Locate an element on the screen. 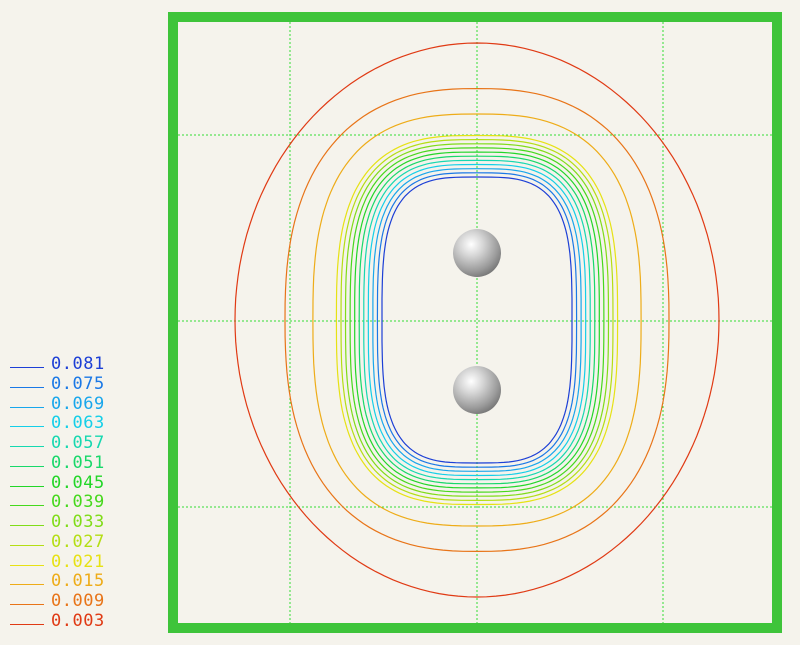  legend-label: 0.057 is located at coordinates (78, 443).